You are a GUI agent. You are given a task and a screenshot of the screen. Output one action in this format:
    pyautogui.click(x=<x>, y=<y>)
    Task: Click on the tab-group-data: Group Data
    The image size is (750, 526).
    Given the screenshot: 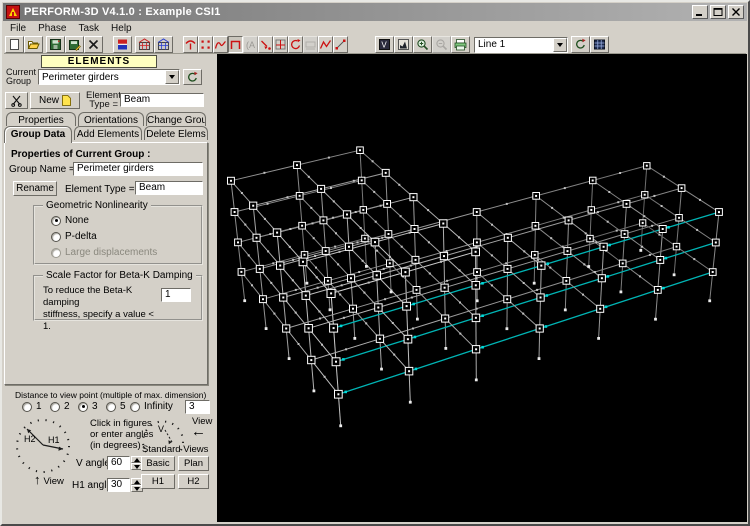 What is the action you would take?
    pyautogui.click(x=38, y=134)
    